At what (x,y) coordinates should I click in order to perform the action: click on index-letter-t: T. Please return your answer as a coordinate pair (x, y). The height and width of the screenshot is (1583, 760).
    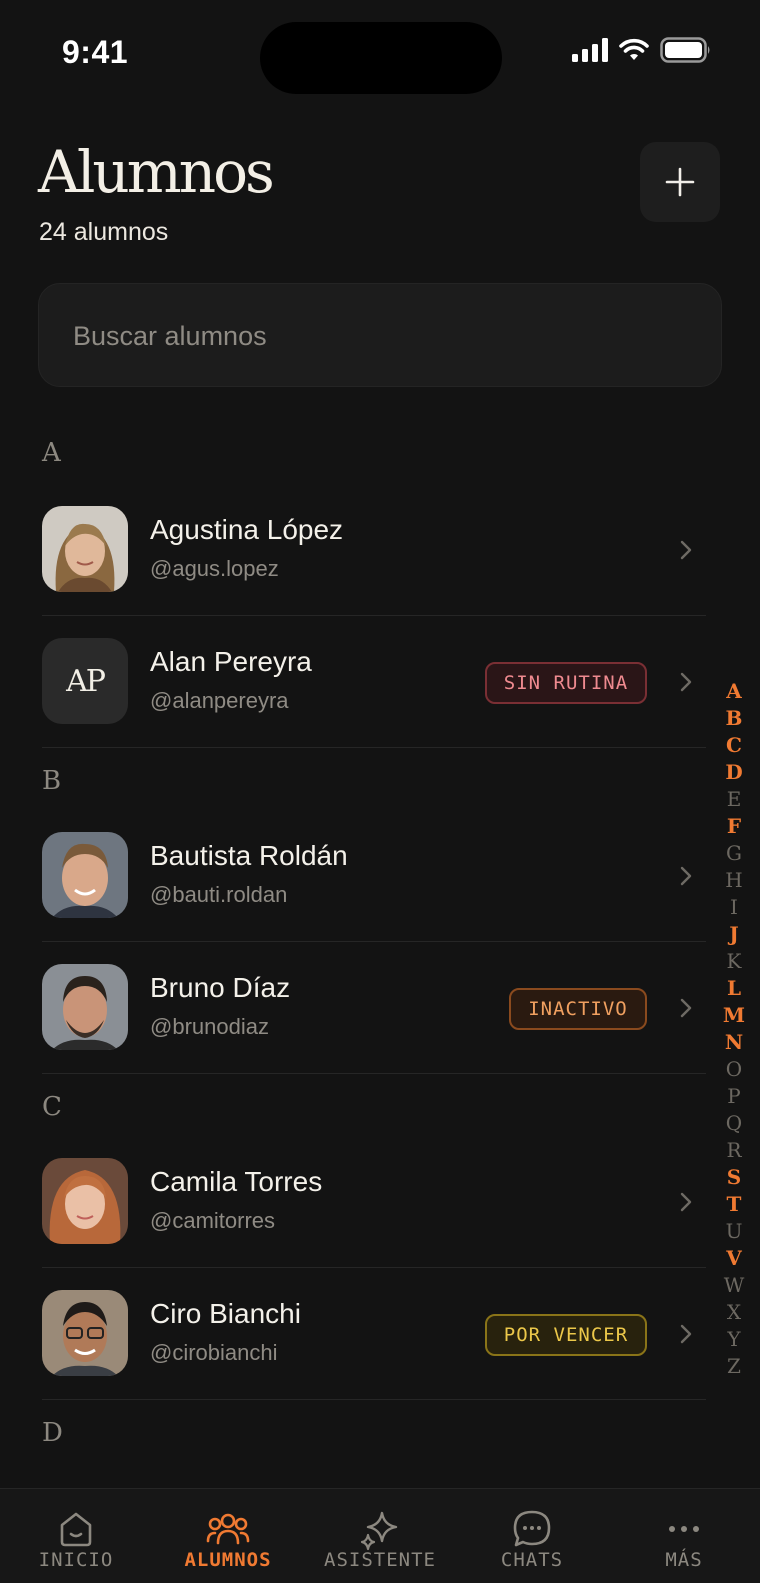
    Looking at the image, I should click on (734, 1204).